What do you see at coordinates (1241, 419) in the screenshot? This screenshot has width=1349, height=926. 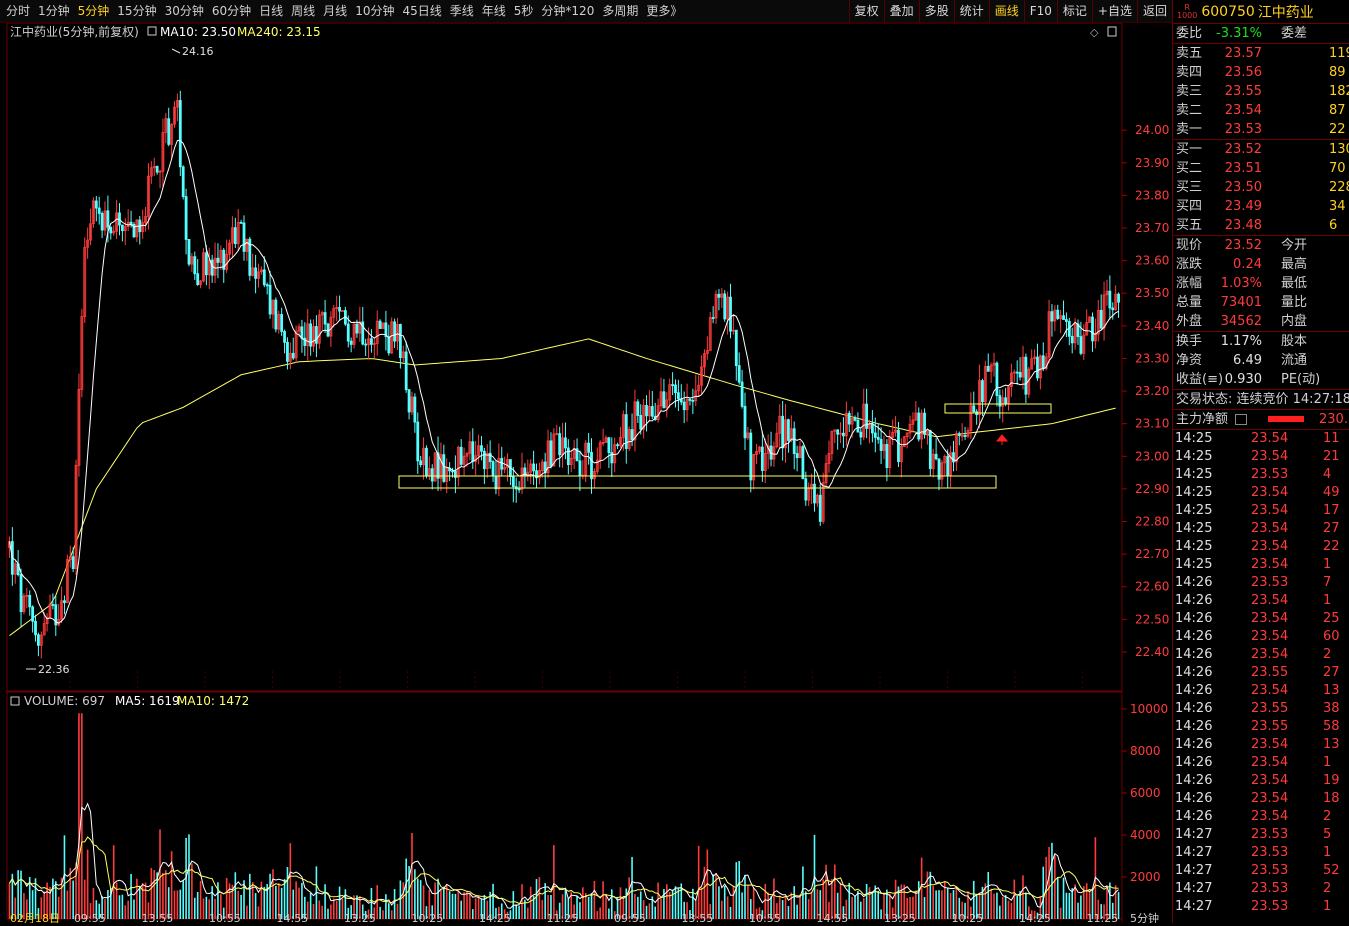 I see `main-net-menu-icon` at bounding box center [1241, 419].